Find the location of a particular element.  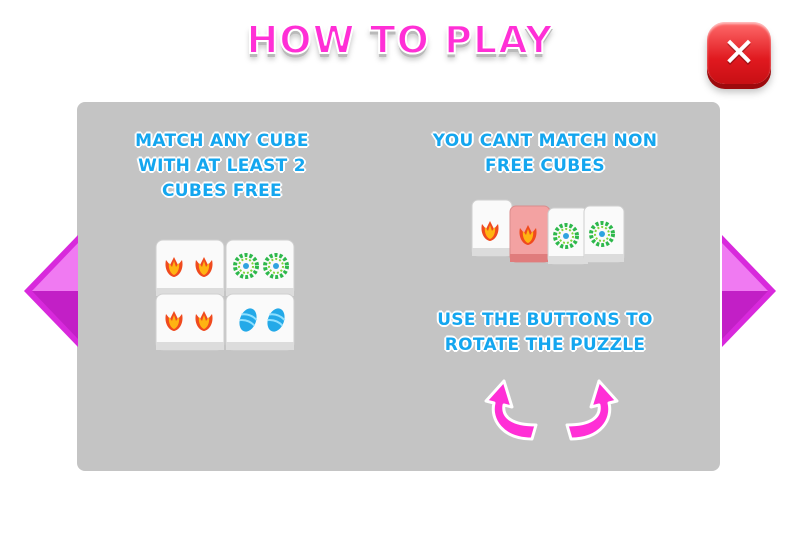

match-rule-line-2: WITH AT LEAST 2 is located at coordinates (222, 166).